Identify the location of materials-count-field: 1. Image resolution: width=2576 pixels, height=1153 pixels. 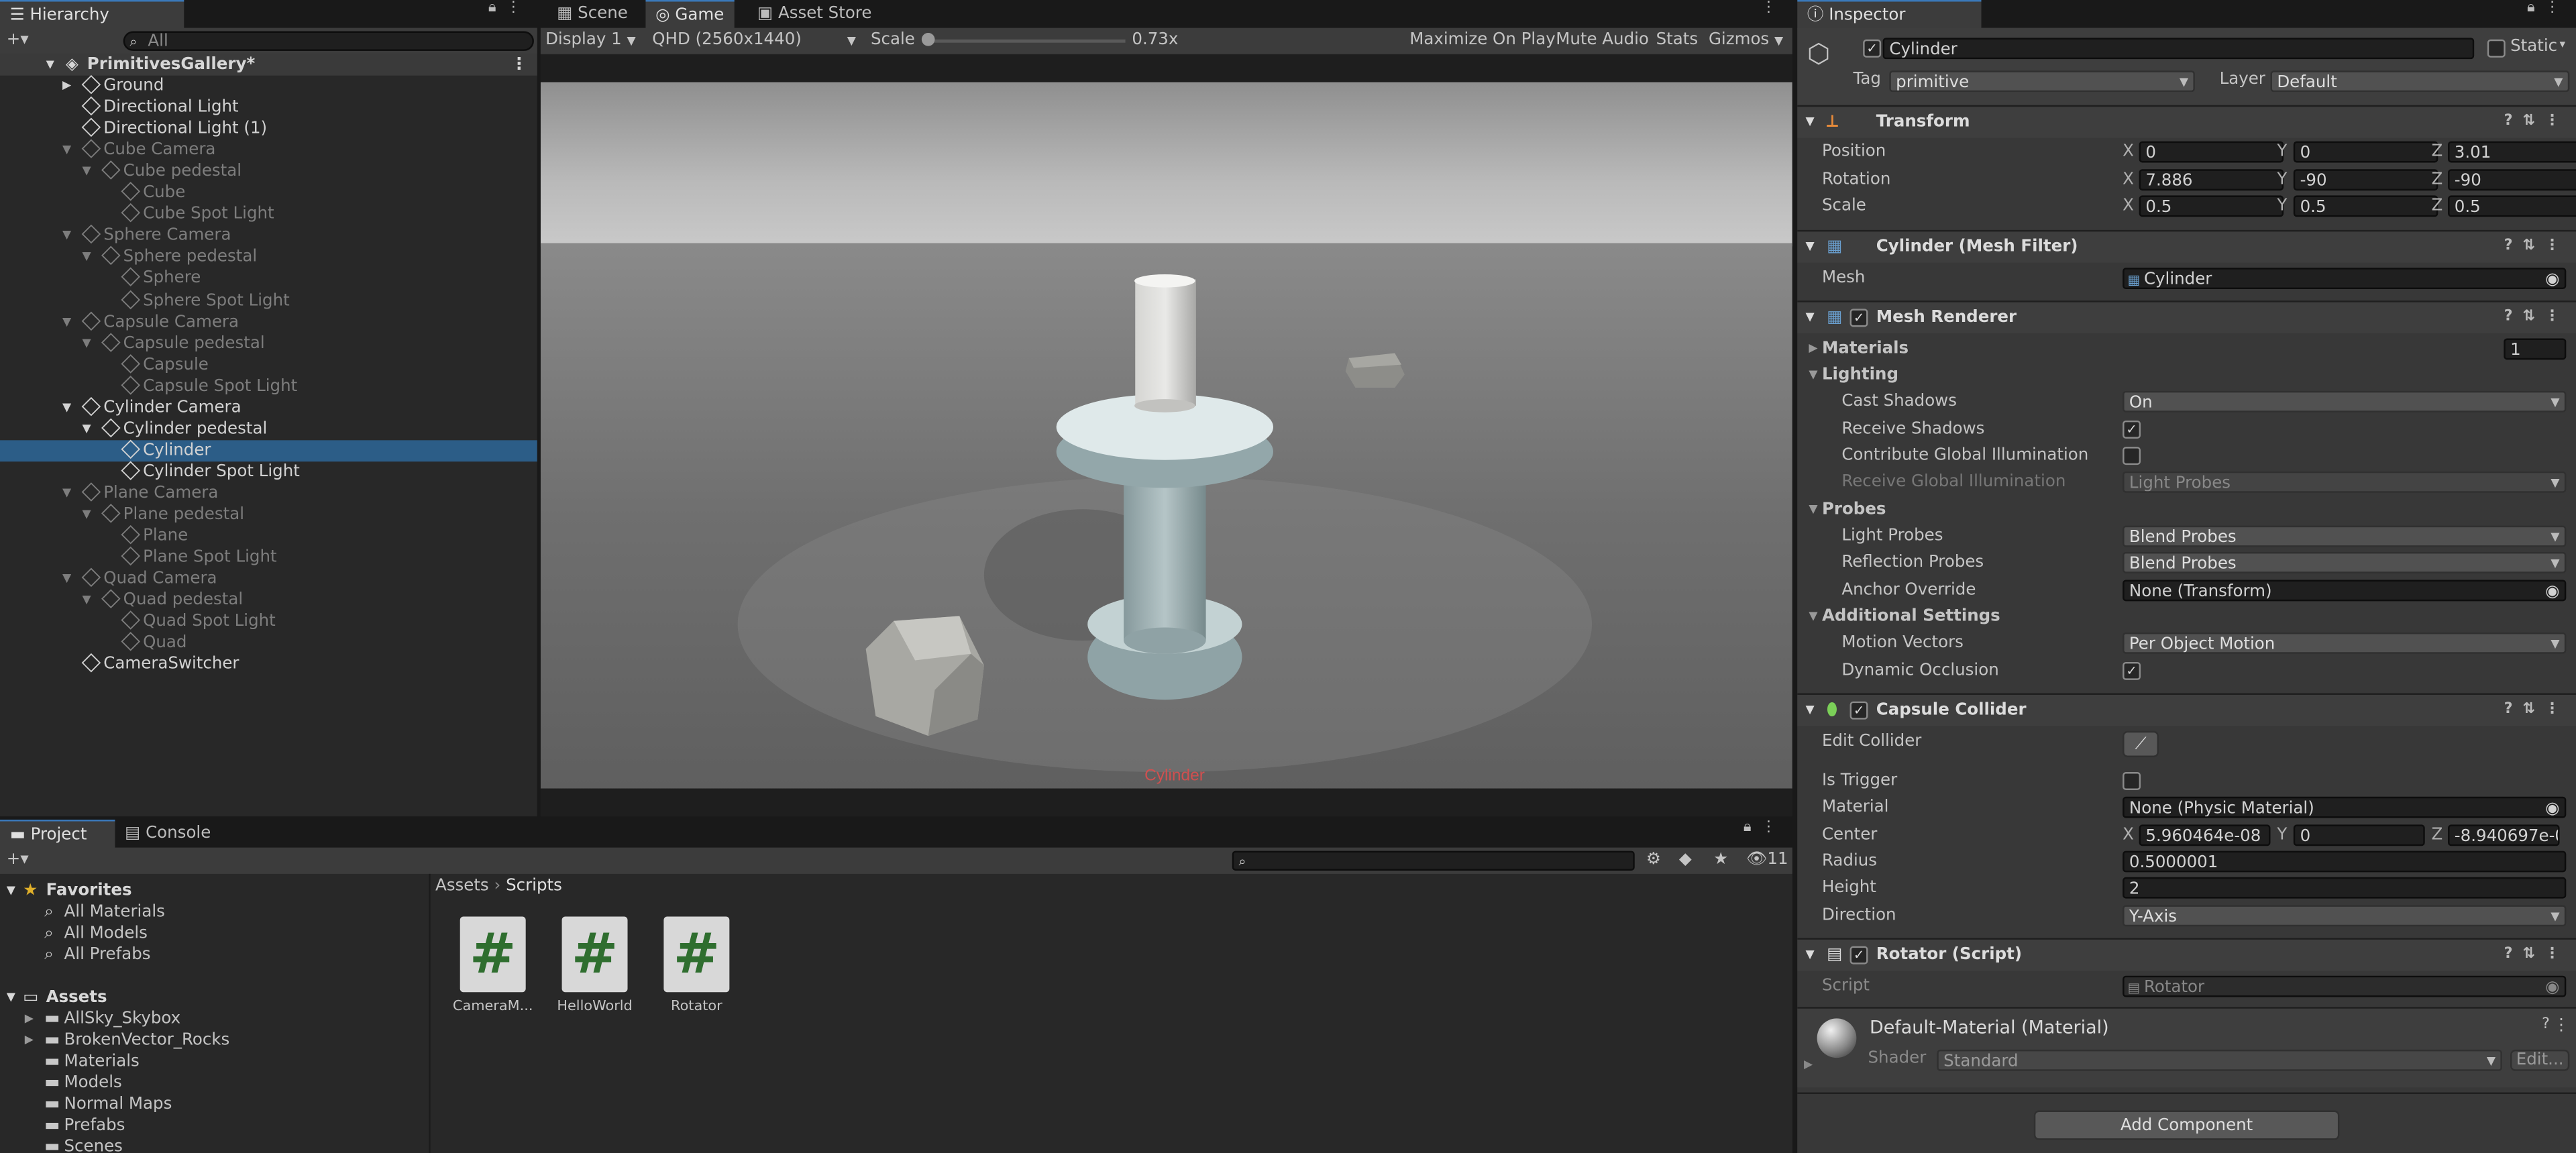
(2535, 349).